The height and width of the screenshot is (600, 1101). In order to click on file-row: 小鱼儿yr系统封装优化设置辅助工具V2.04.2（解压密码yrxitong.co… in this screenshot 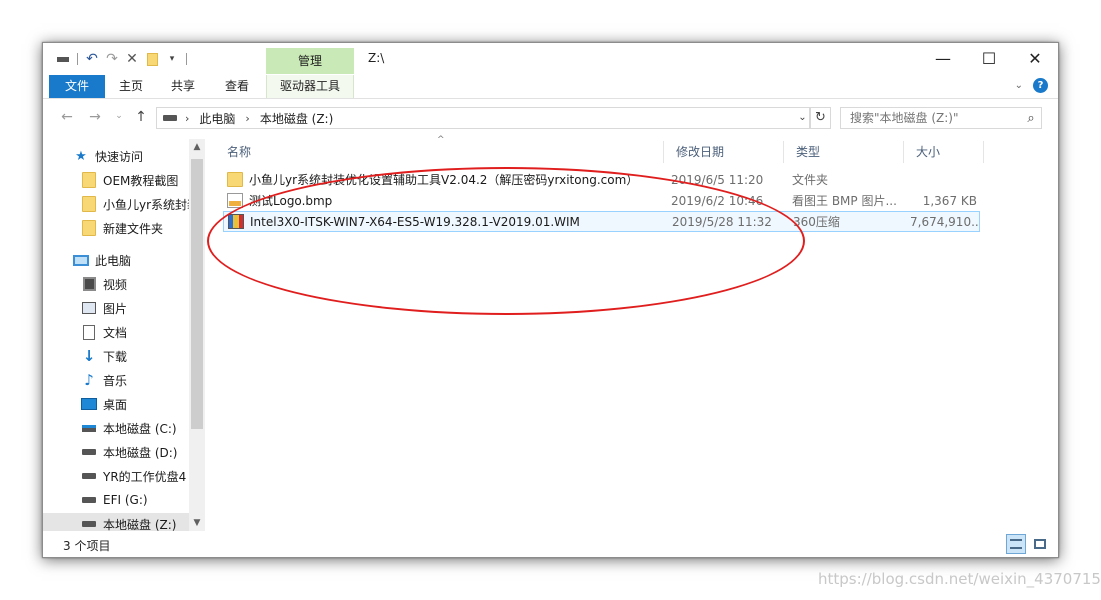, I will do `click(601, 179)`.